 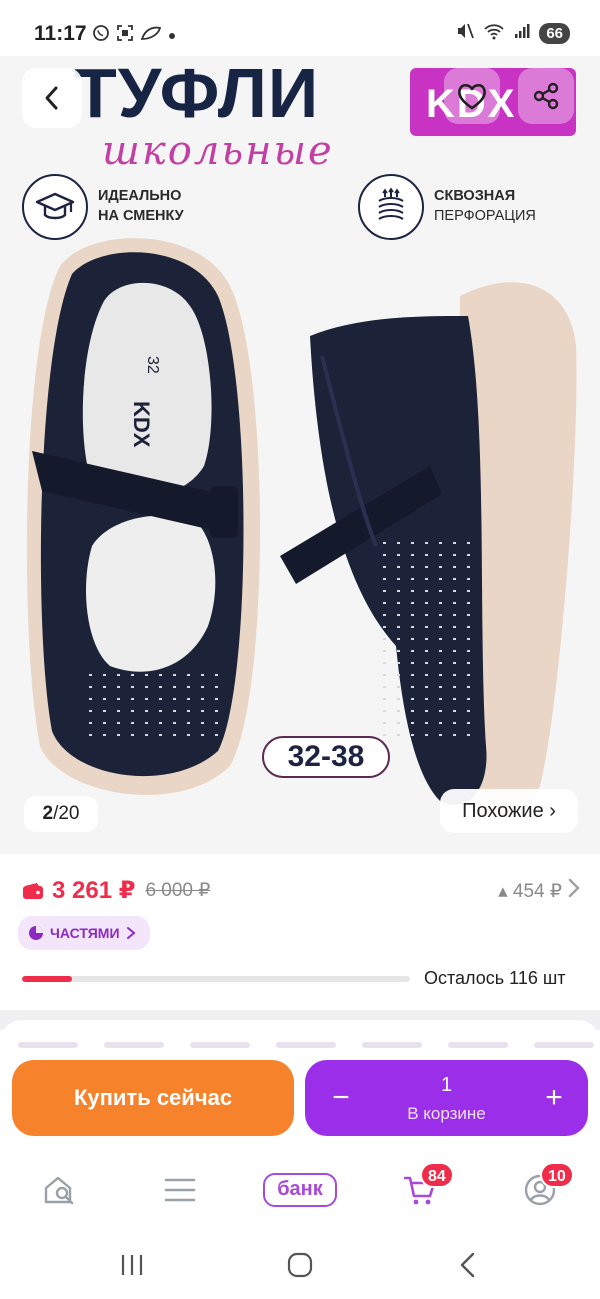 I want to click on recent-apps-button, so click(x=132, y=1265).